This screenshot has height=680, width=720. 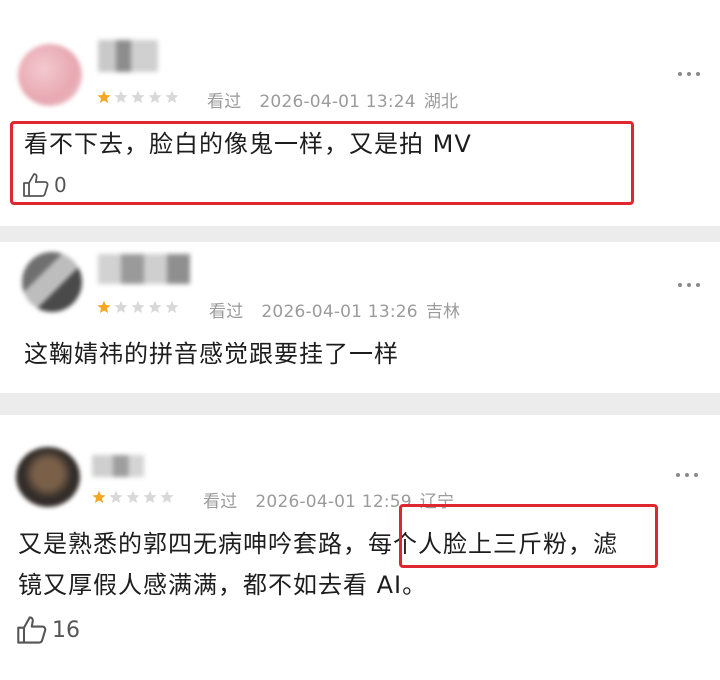 I want to click on timestamp: 2026-04-01 12:59, so click(x=333, y=502).